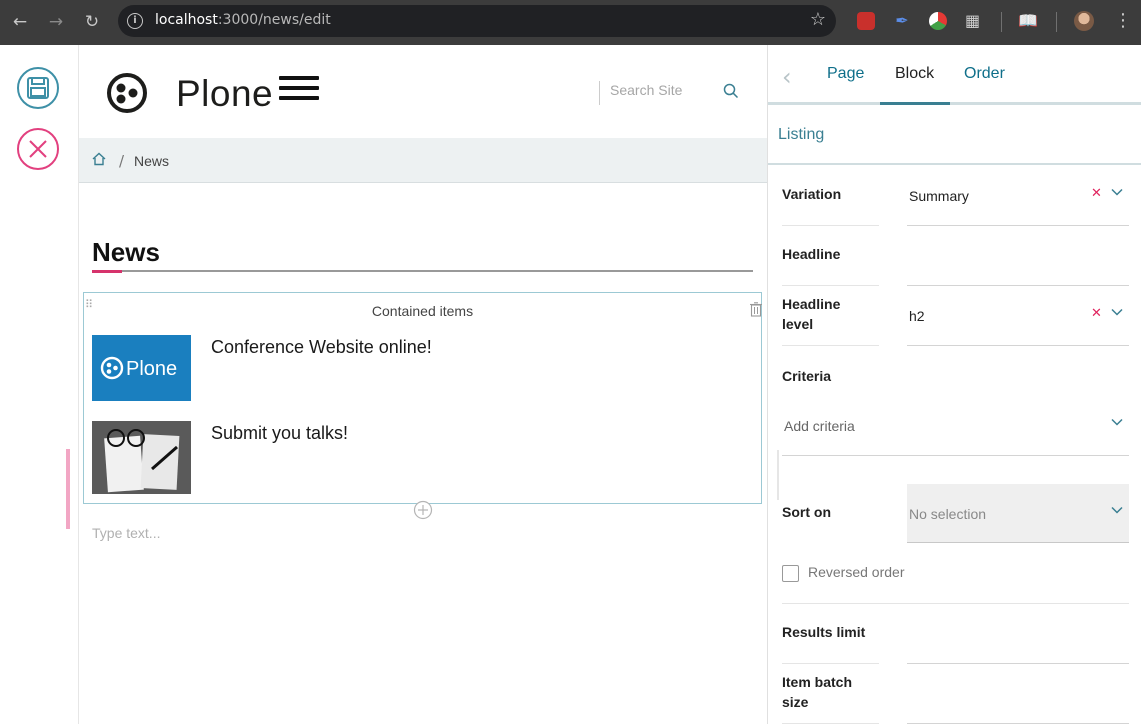  What do you see at coordinates (917, 316) in the screenshot?
I see `headline-level-select: h2` at bounding box center [917, 316].